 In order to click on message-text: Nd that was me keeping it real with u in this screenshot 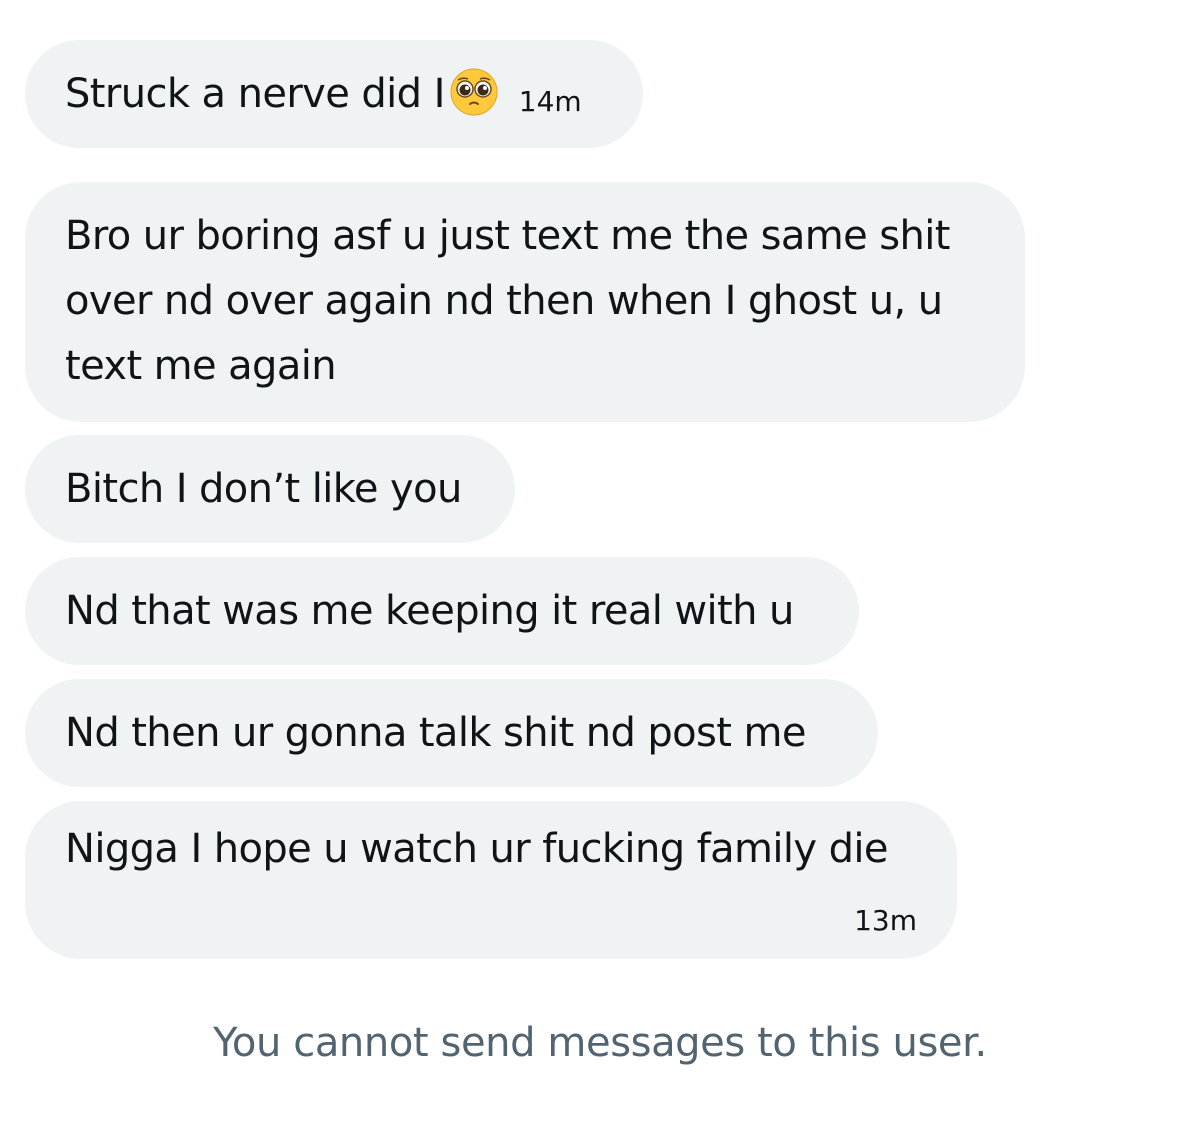, I will do `click(429, 611)`.